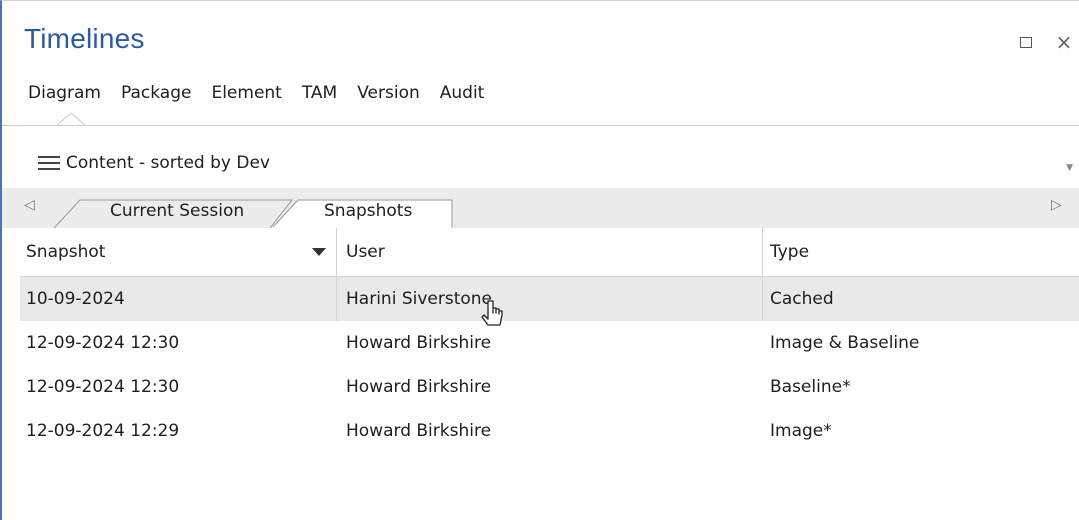 The image size is (1079, 520). I want to click on close-icon: ×, so click(1064, 42).